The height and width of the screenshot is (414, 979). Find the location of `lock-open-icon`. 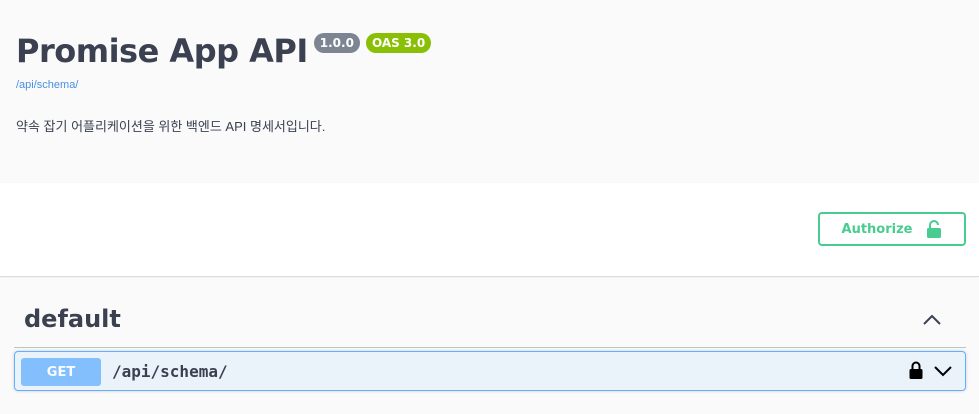

lock-open-icon is located at coordinates (934, 229).